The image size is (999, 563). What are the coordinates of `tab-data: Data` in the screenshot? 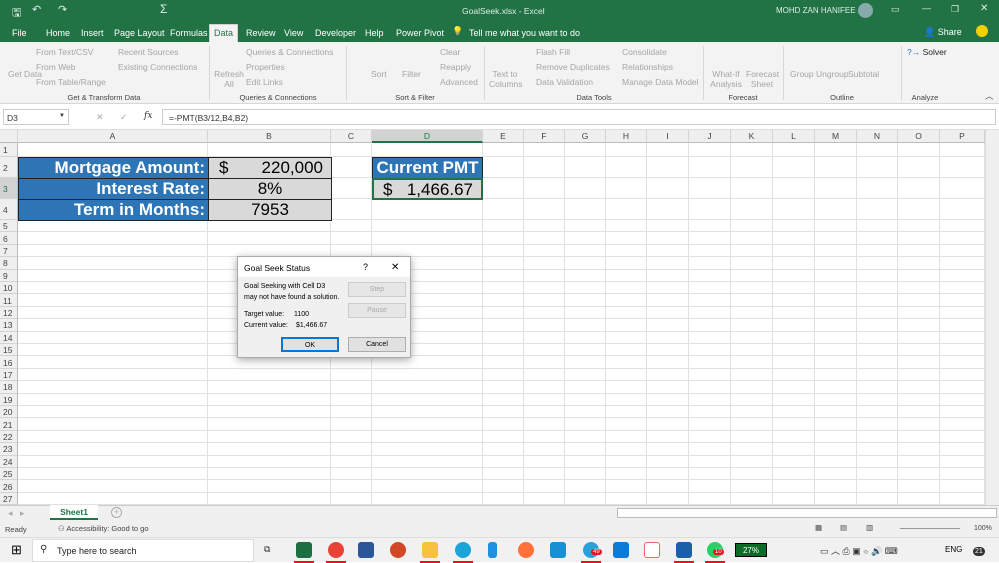 It's located at (224, 33).